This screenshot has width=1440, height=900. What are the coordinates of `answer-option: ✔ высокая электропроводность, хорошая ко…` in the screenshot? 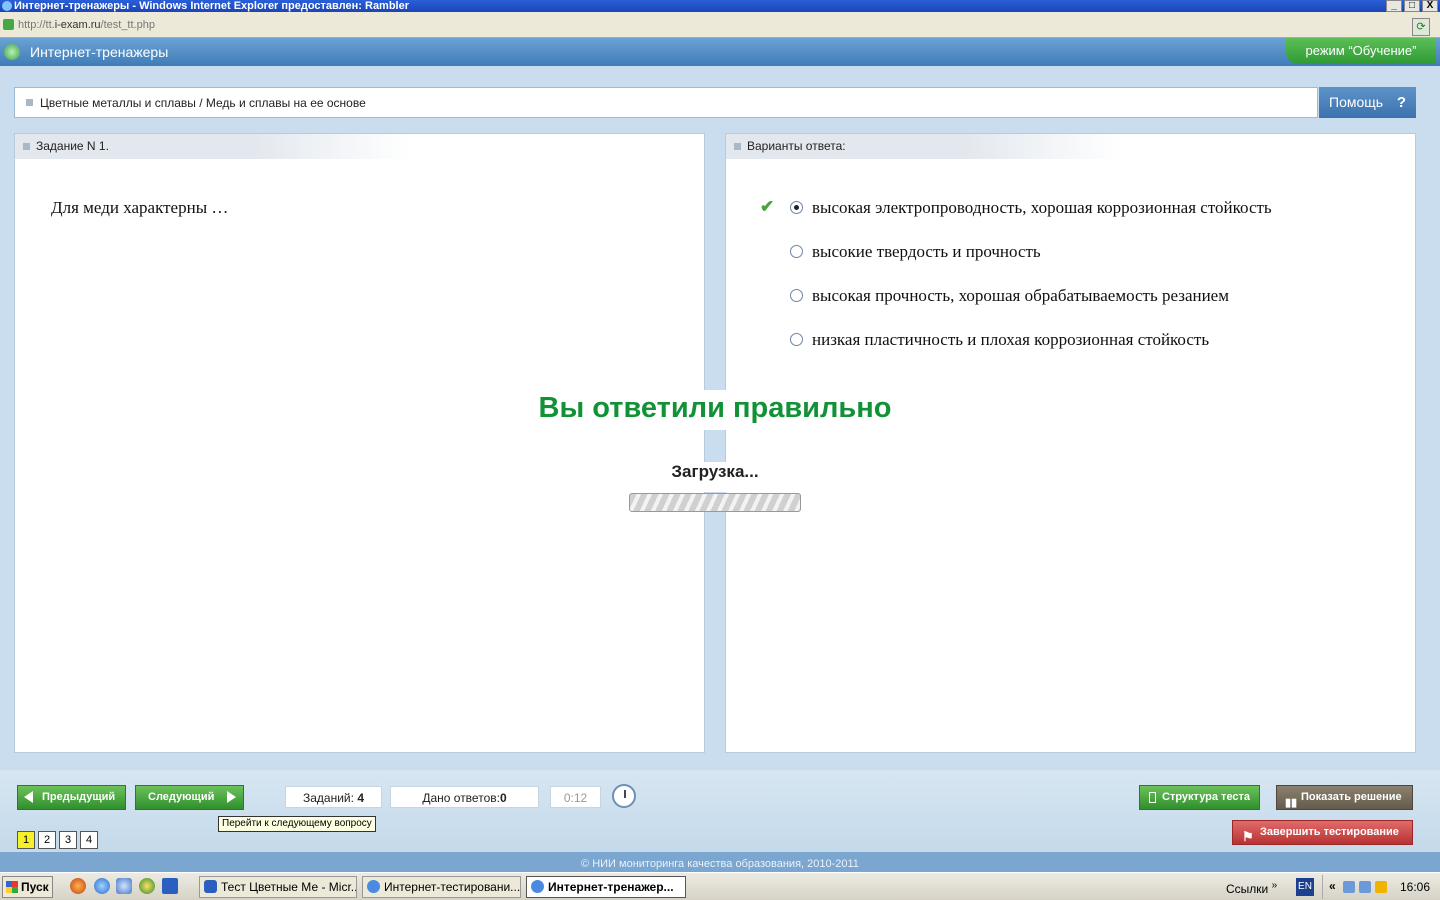 It's located at (1014, 219).